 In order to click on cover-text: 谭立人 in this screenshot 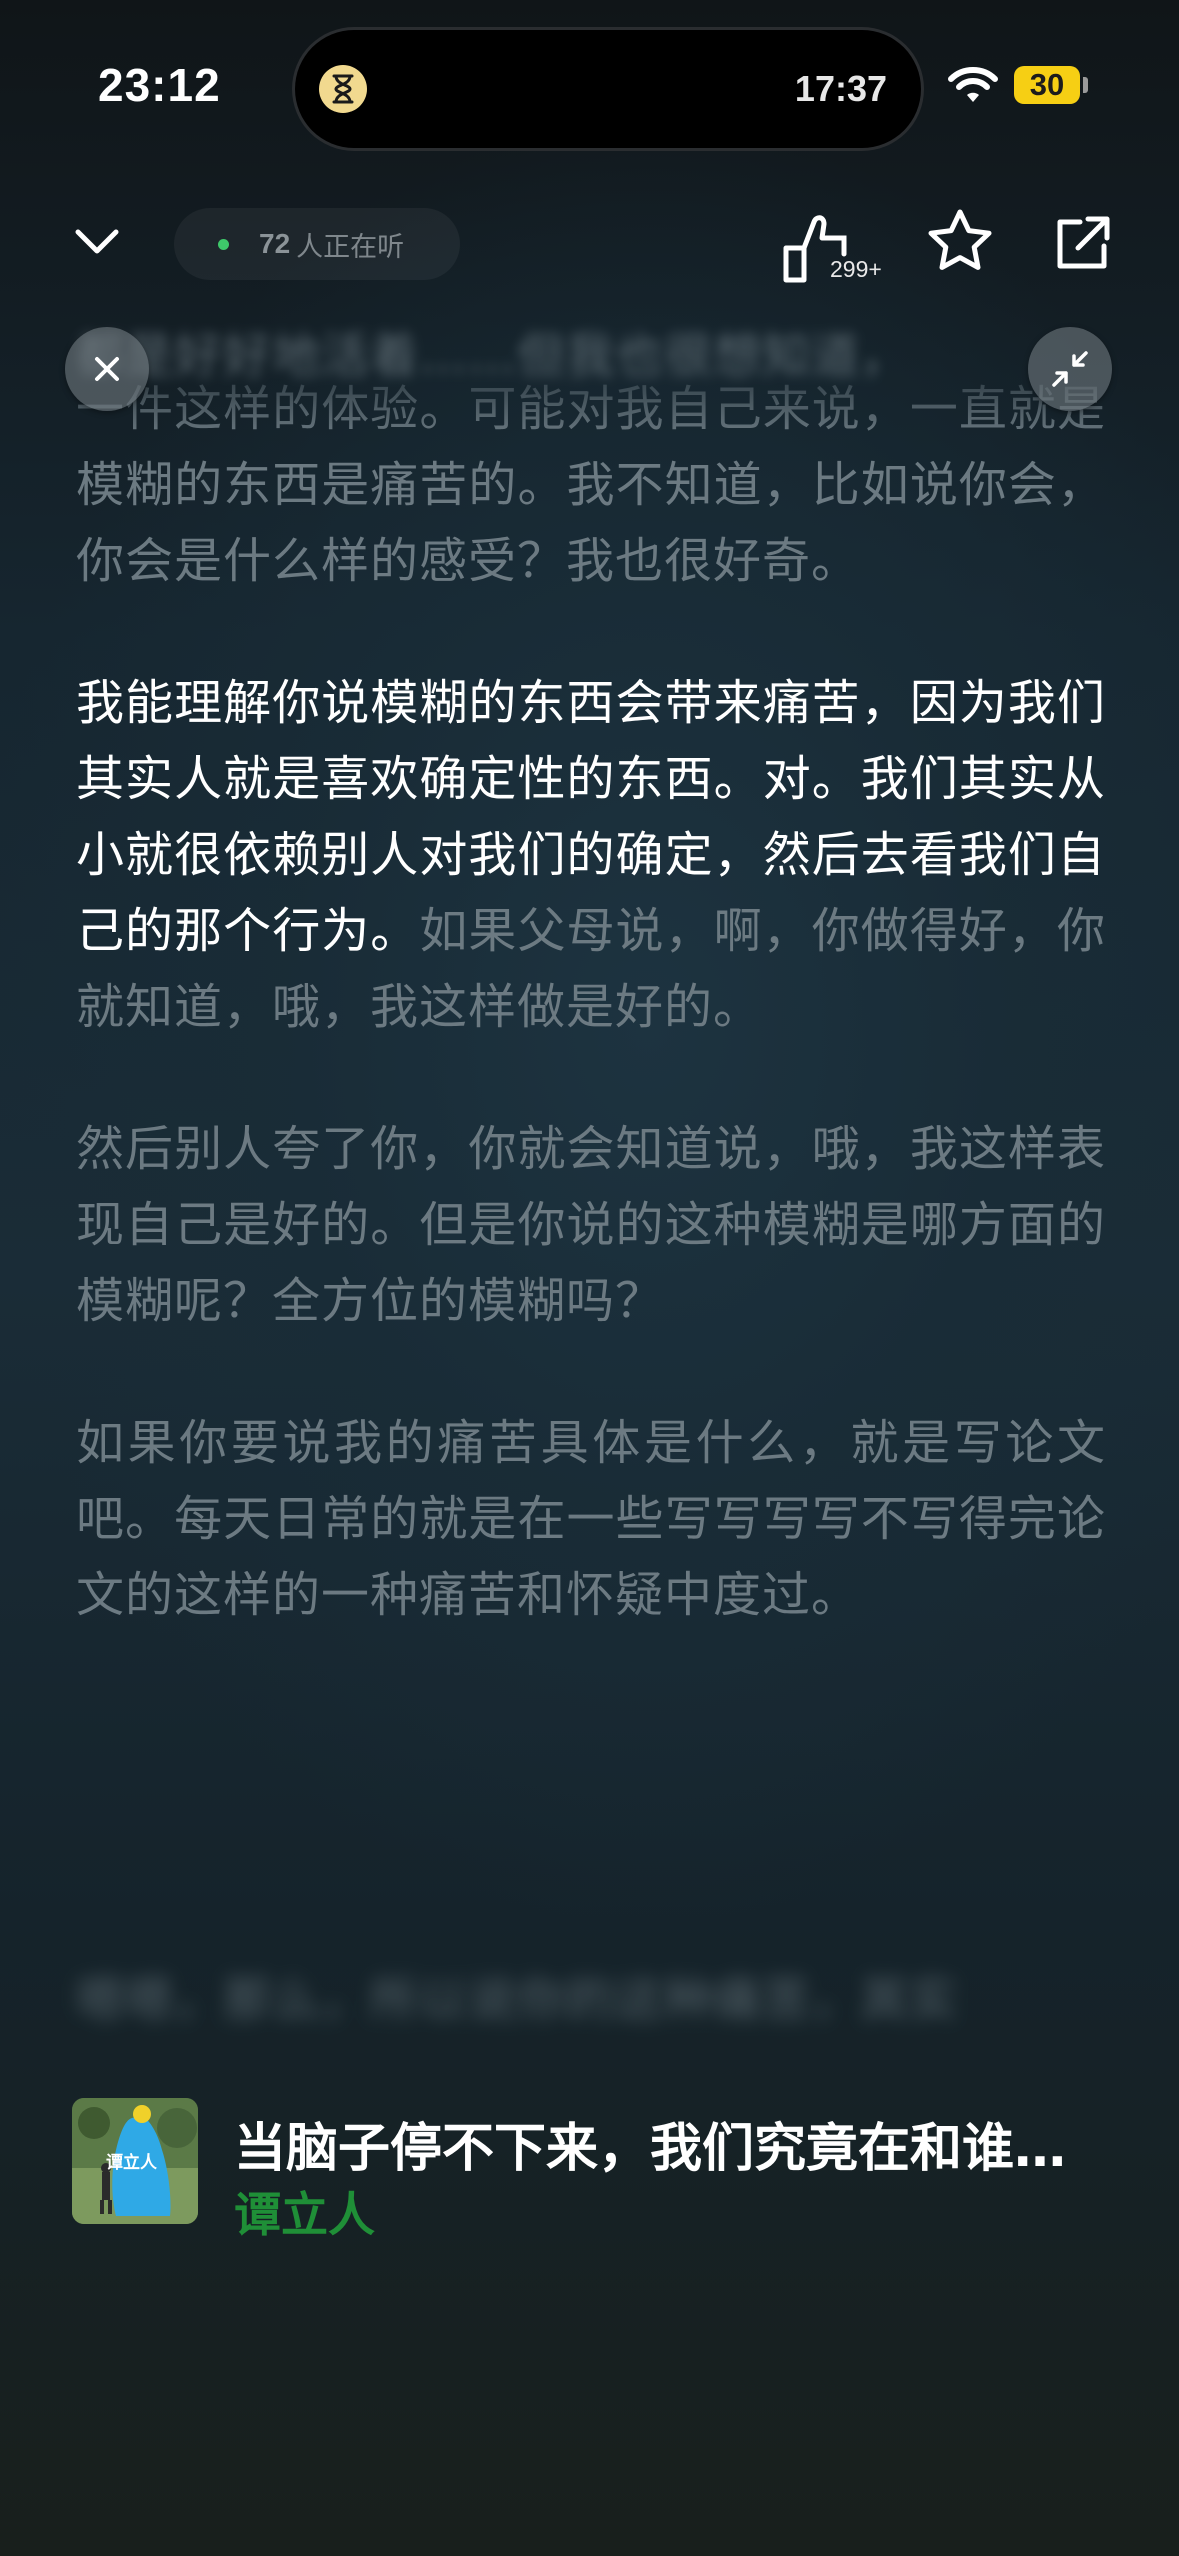, I will do `click(131, 2163)`.